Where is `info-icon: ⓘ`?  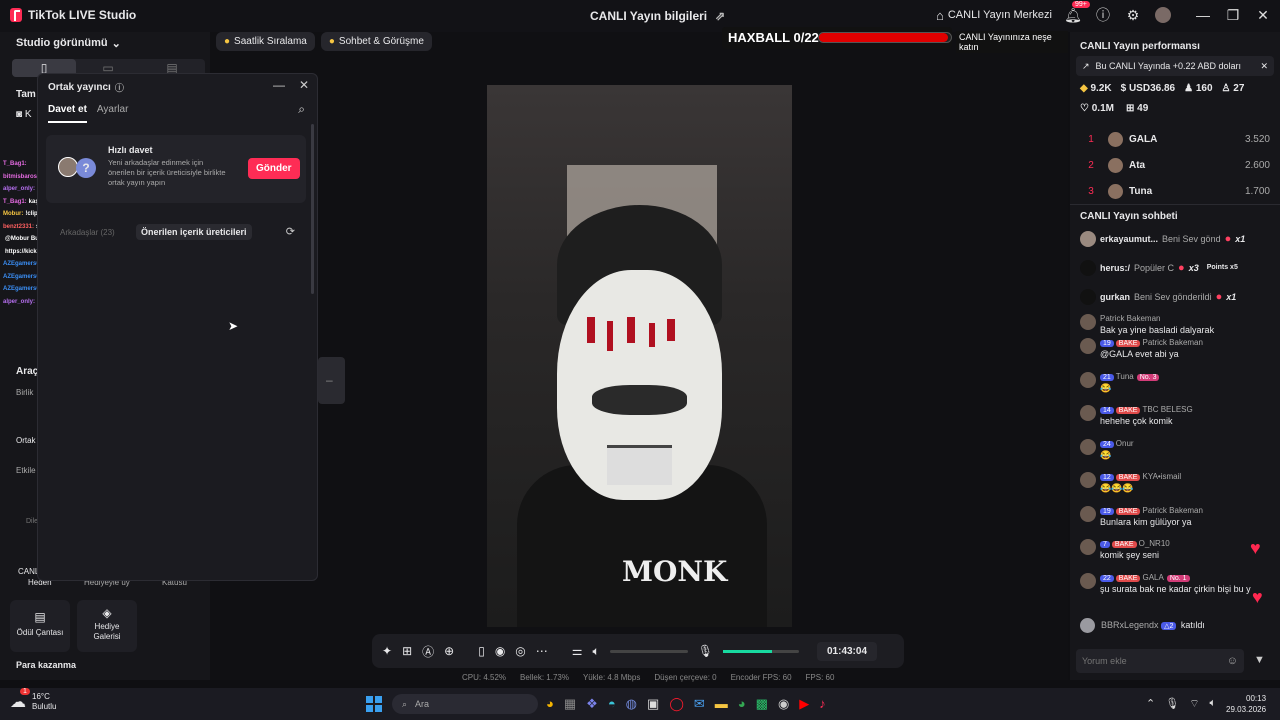
info-icon: ⓘ is located at coordinates (119, 87).